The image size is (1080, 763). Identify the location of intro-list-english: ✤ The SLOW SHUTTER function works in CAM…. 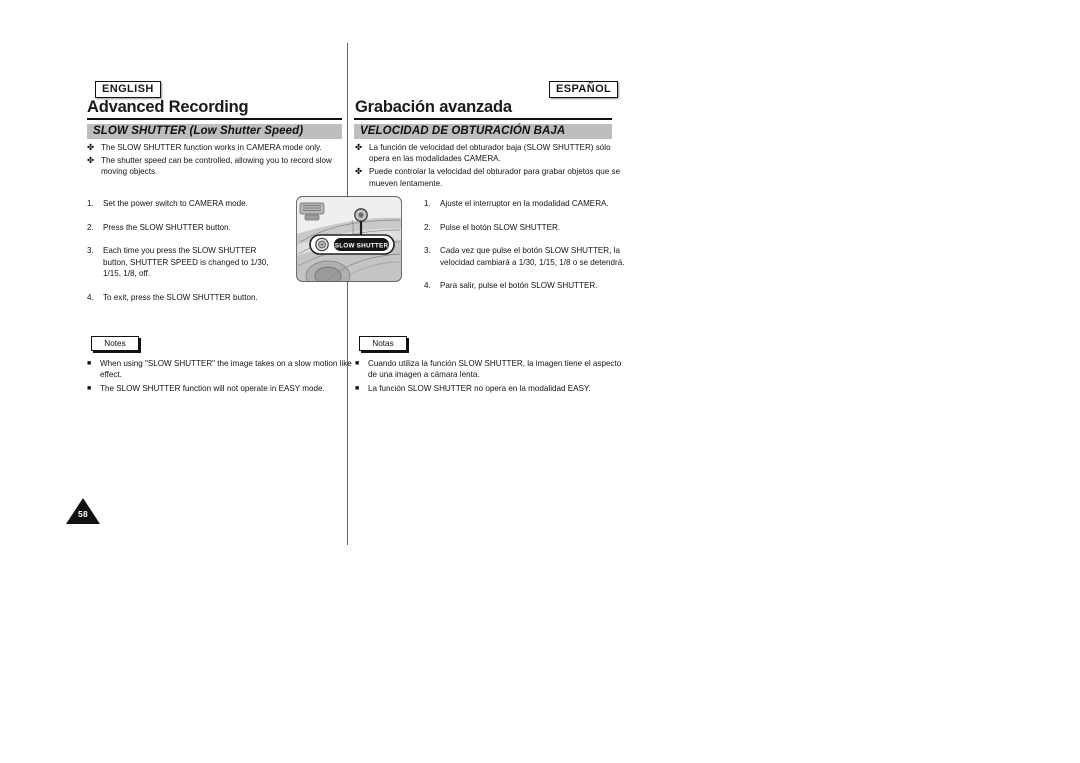
(218, 161).